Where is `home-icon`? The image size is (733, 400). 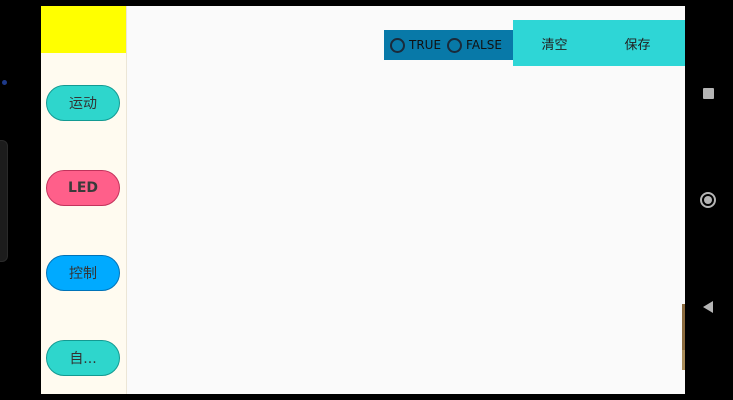
home-icon is located at coordinates (708, 200).